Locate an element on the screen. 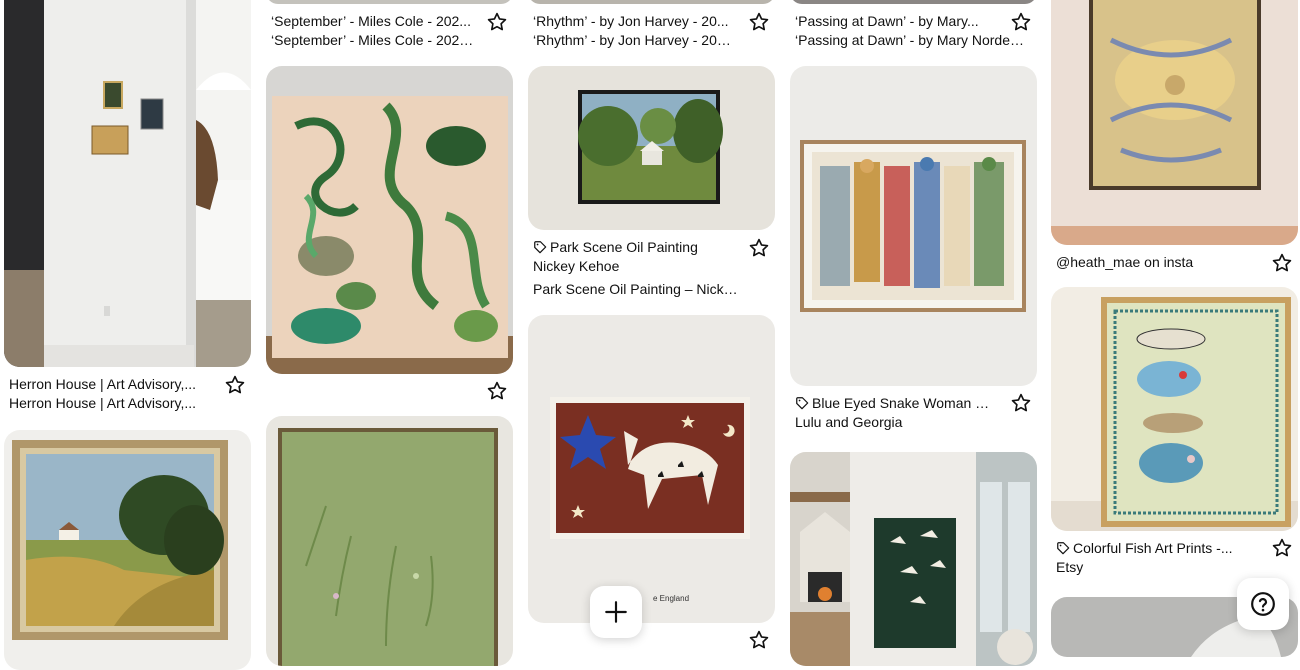 This screenshot has height=670, width=1300. pin-image: e England is located at coordinates (651, 469).